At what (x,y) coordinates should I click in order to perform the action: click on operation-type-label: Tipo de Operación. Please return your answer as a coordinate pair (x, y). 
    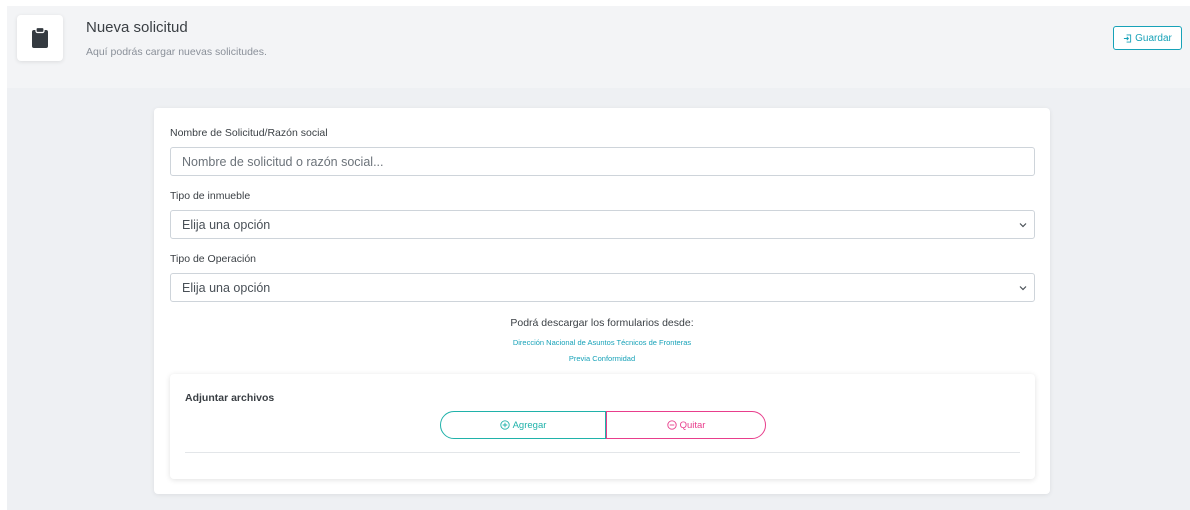
    Looking at the image, I should click on (213, 259).